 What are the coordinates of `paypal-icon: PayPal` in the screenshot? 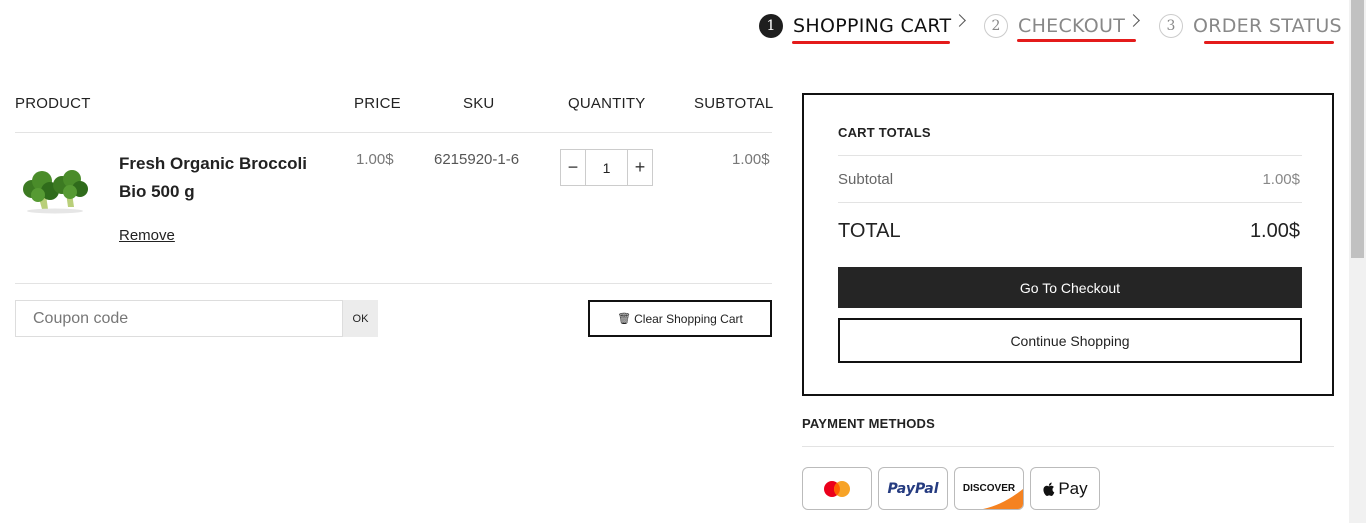 It's located at (913, 488).